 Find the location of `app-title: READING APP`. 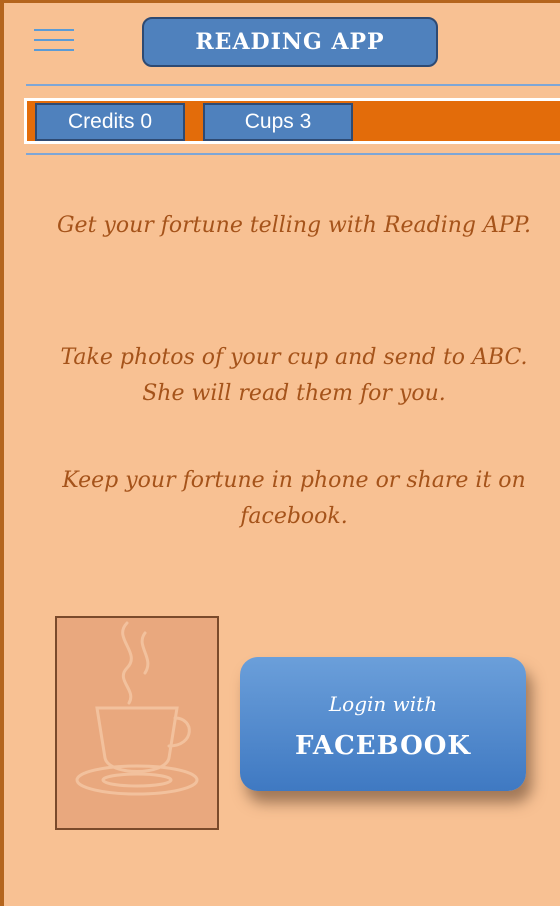

app-title: READING APP is located at coordinates (290, 42).